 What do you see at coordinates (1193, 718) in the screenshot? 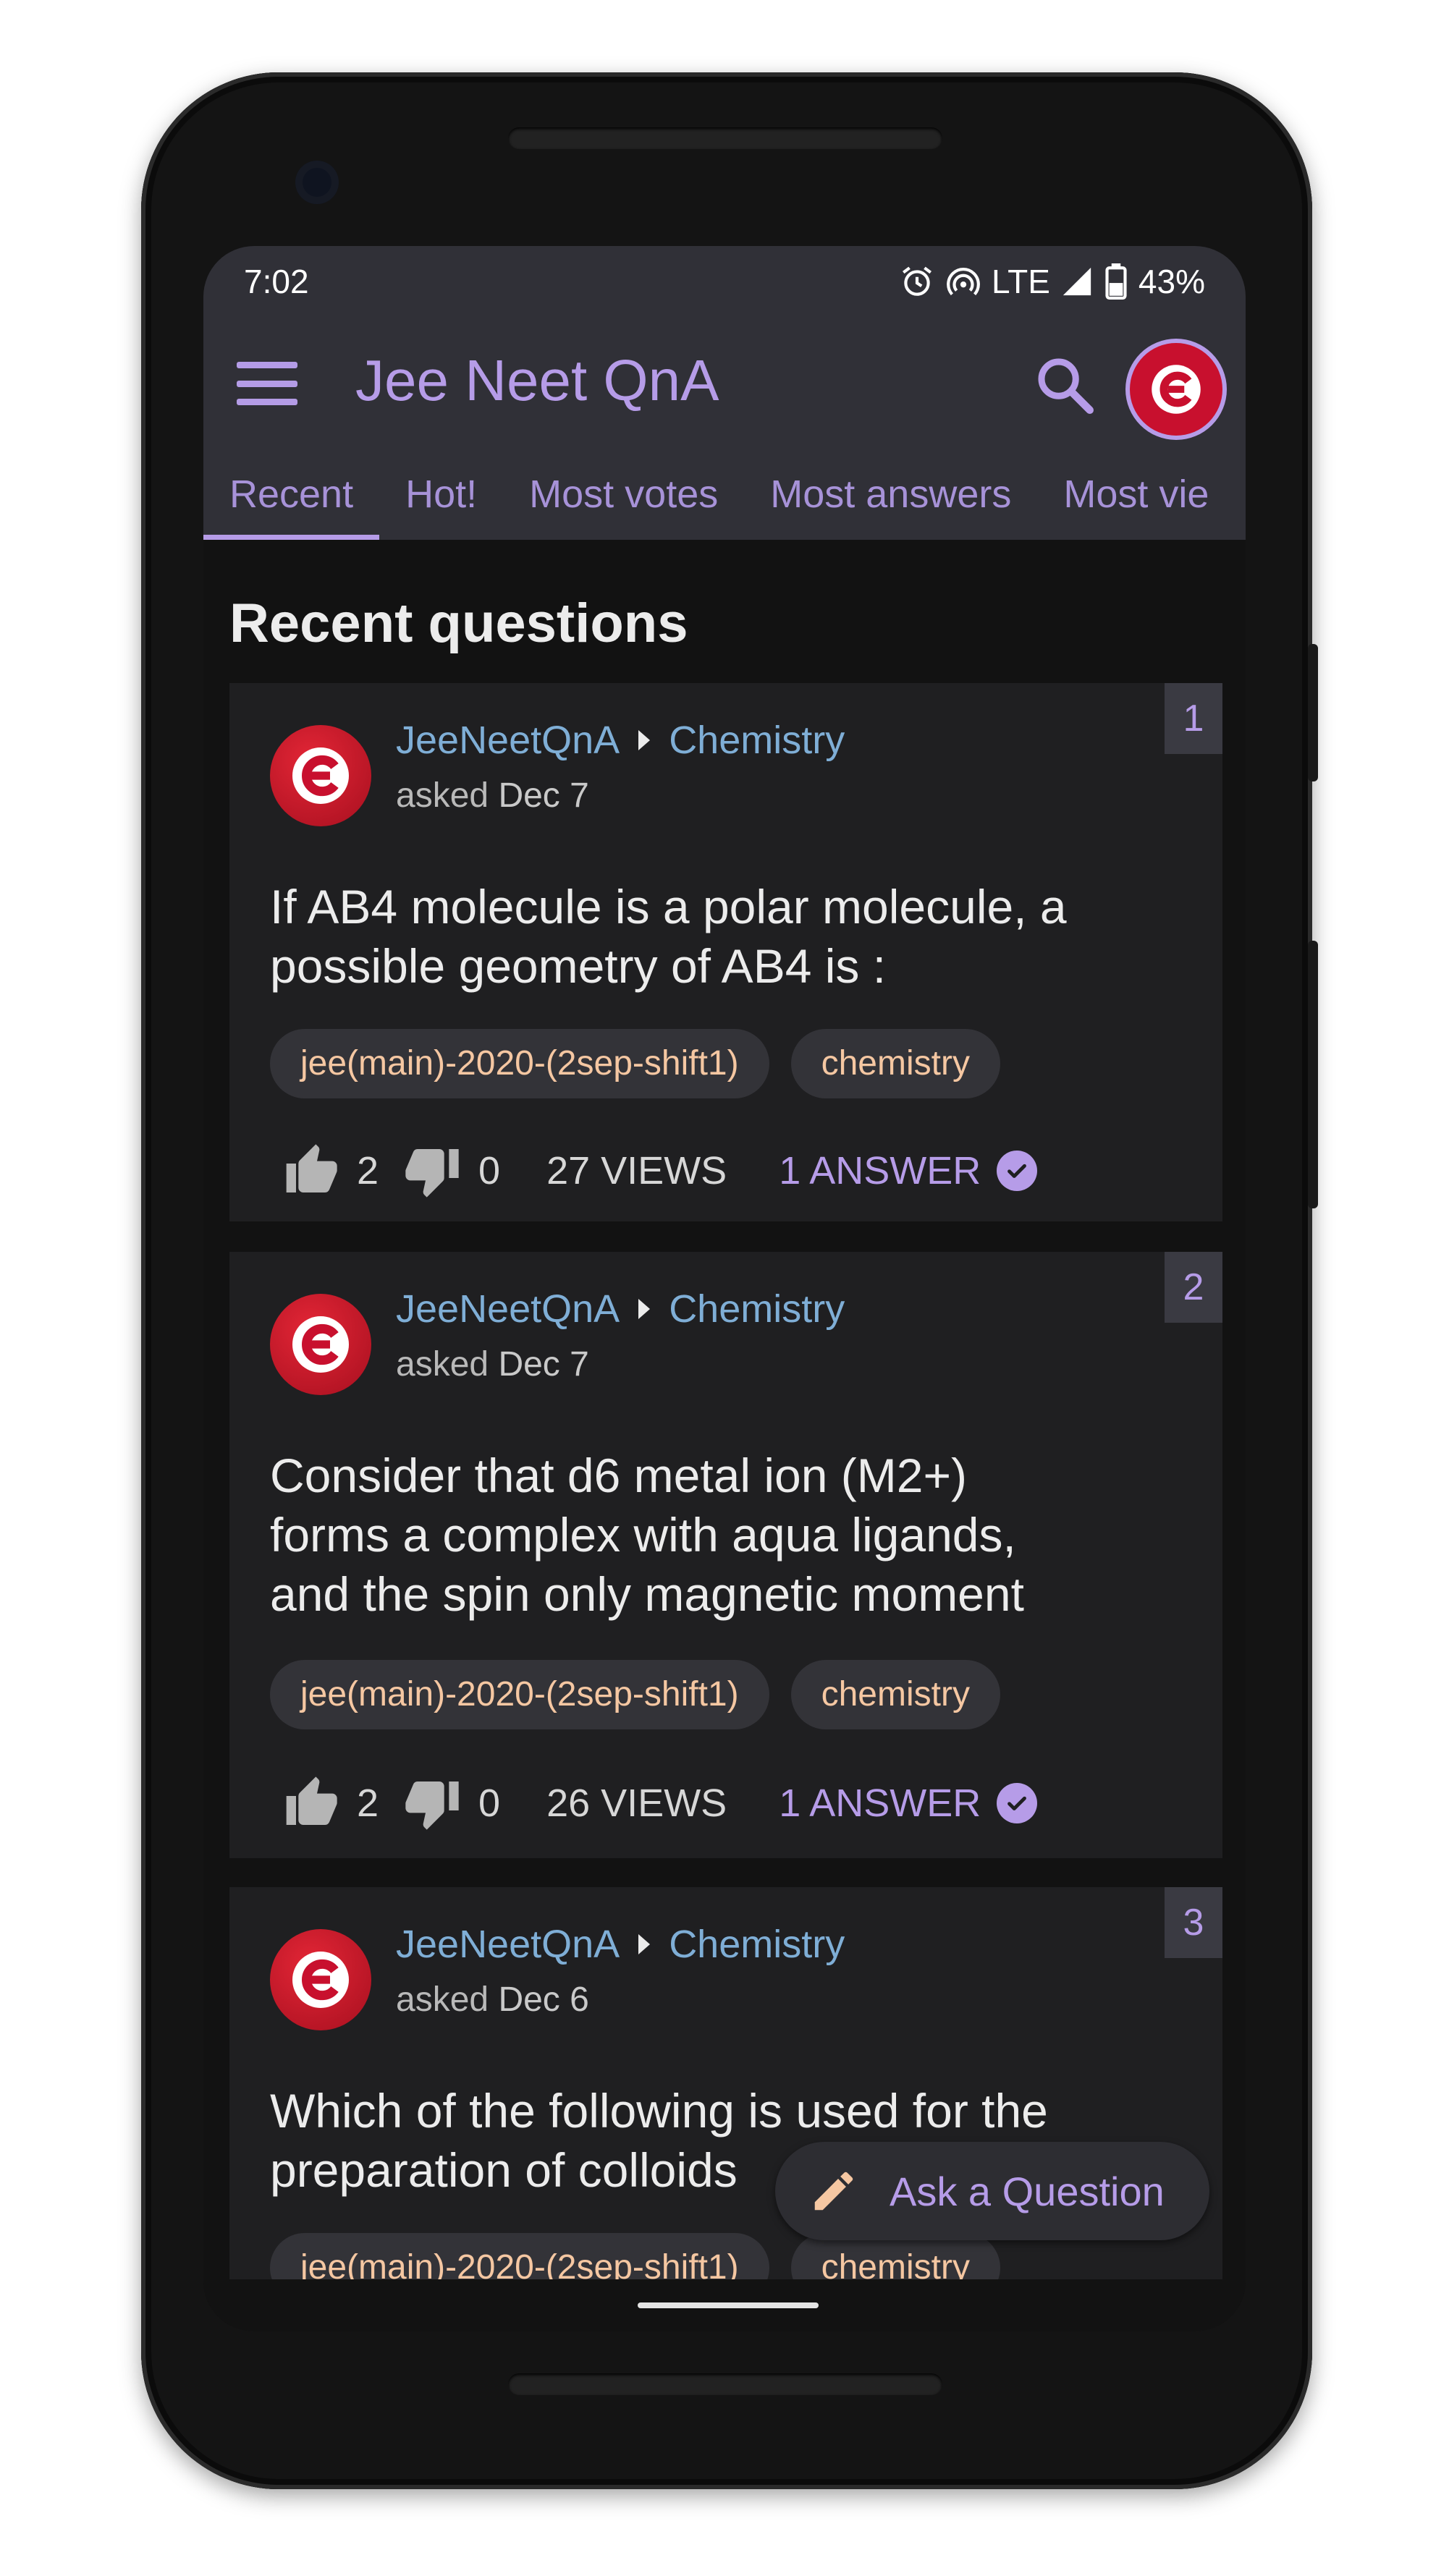
I see `question-number: 1` at bounding box center [1193, 718].